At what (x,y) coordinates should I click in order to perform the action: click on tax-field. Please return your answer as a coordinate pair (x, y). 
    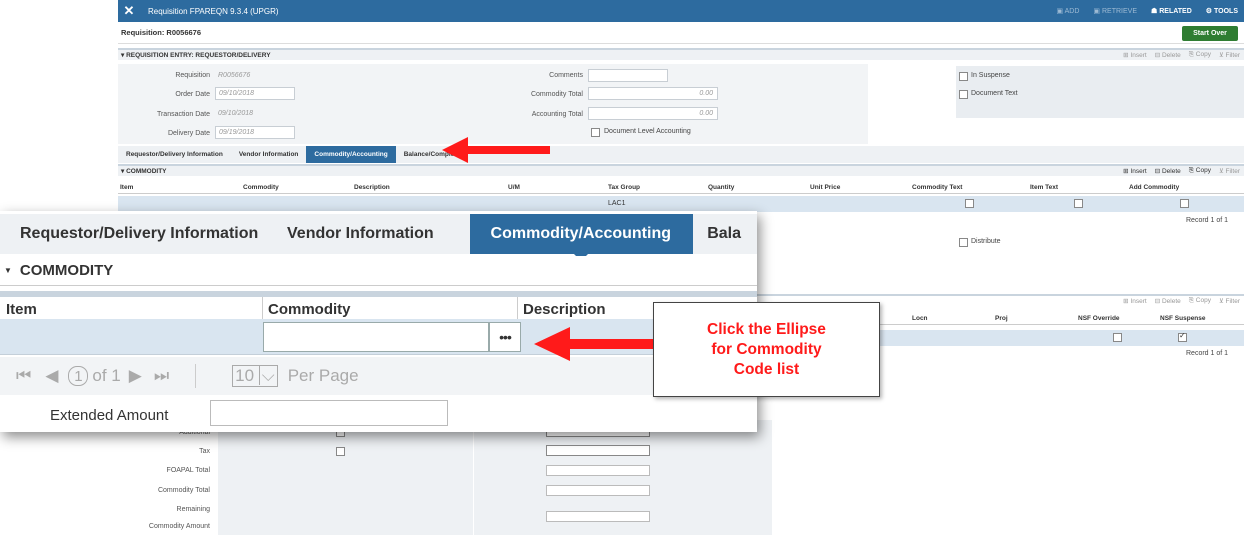
    Looking at the image, I should click on (598, 450).